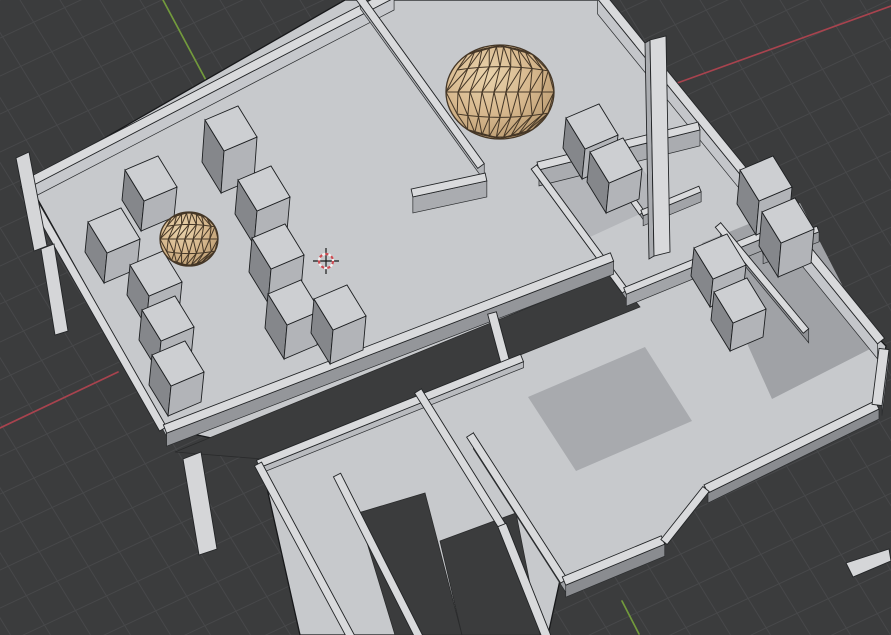 This screenshot has height=635, width=891. Describe the element at coordinates (500, 92) in the screenshot. I see `icosphere-large` at that location.